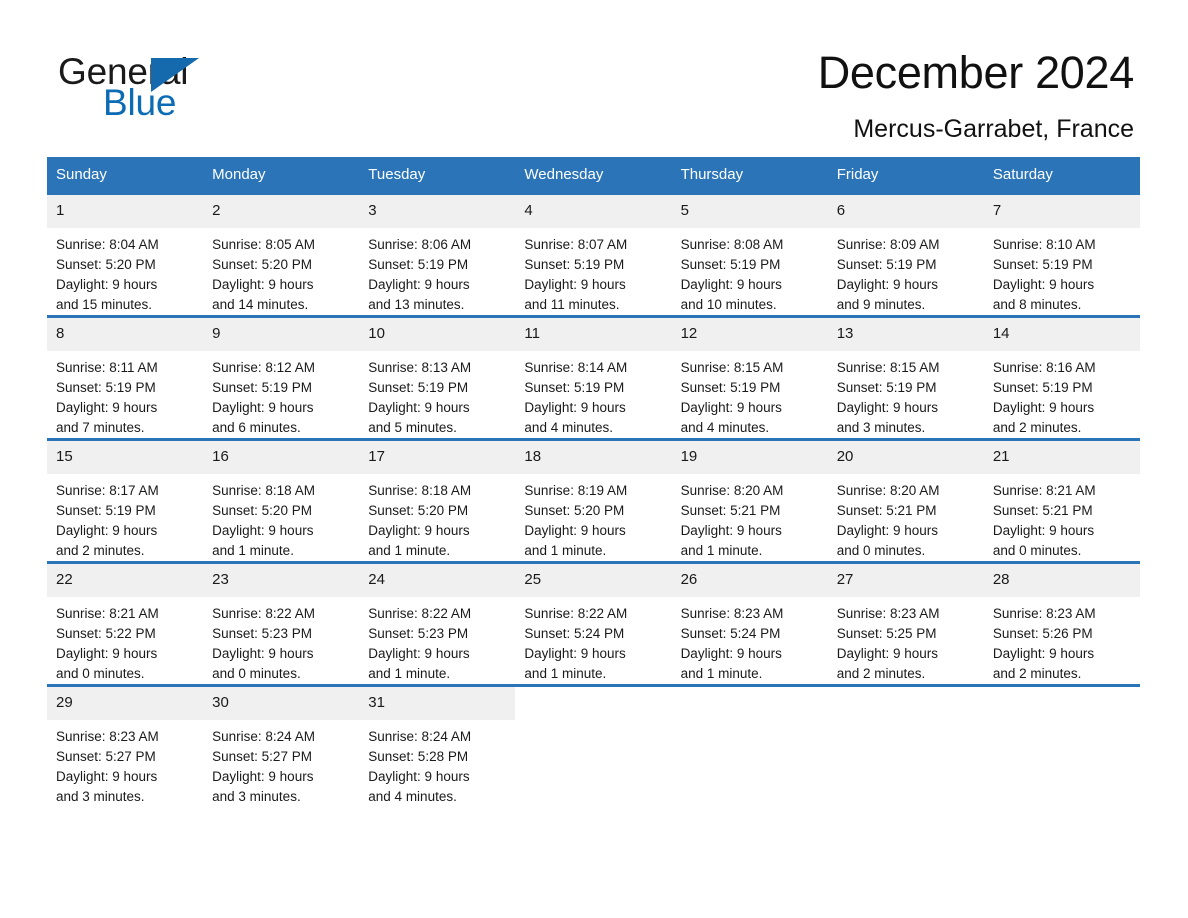  I want to click on day-number: 7, so click(1061, 211).